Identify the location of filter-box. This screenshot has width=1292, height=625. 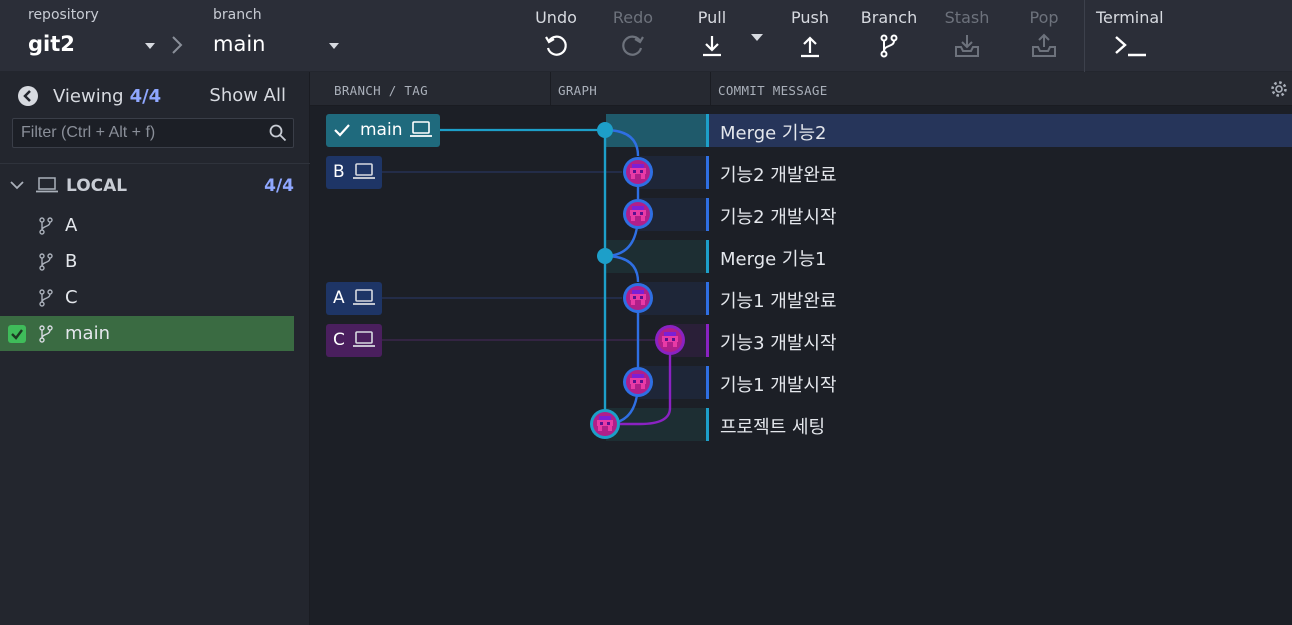
(153, 133).